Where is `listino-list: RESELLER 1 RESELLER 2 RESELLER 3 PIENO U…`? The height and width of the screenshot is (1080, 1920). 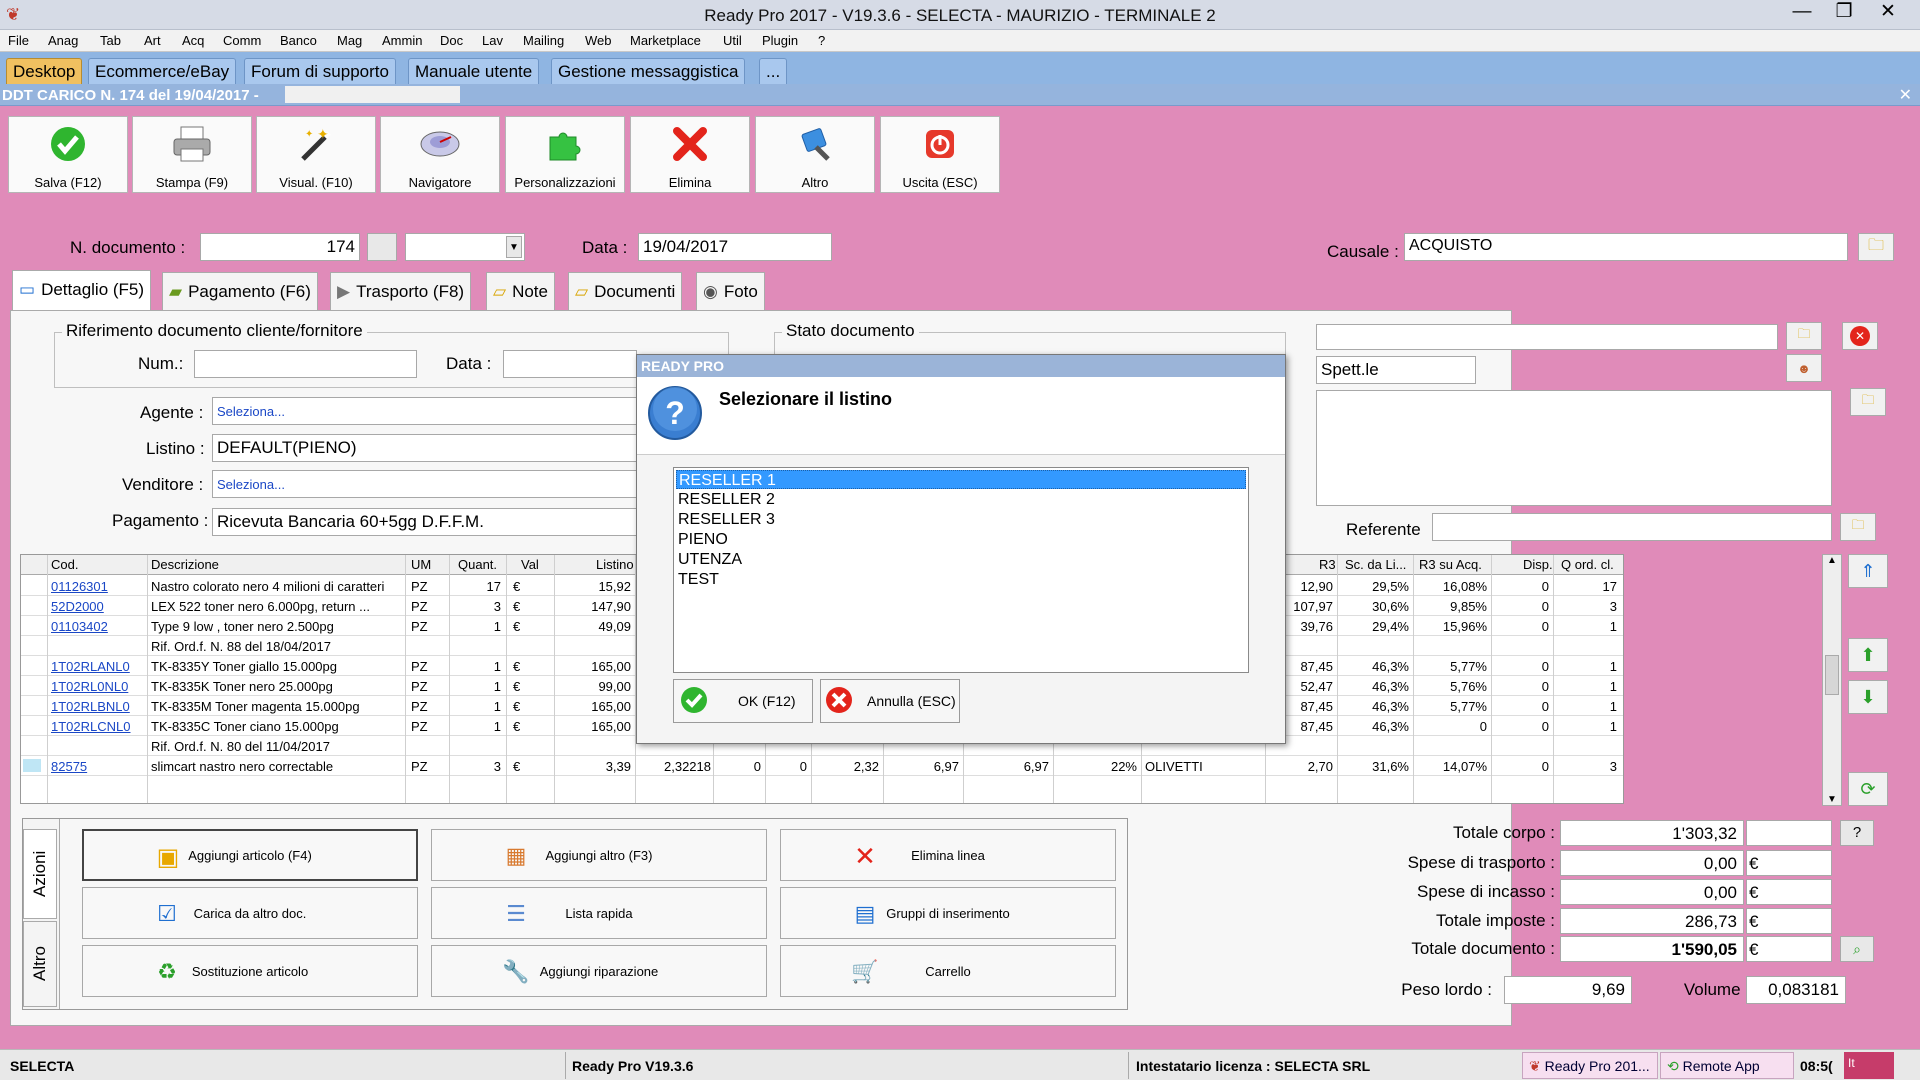 listino-list: RESELLER 1 RESELLER 2 RESELLER 3 PIENO U… is located at coordinates (961, 570).